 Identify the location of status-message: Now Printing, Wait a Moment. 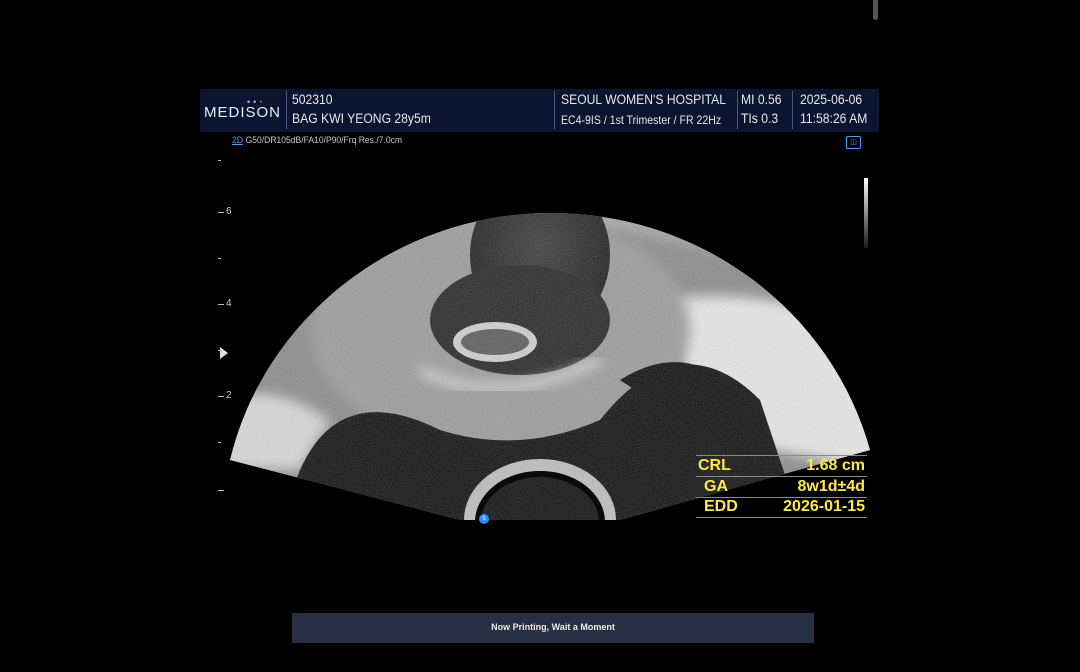
(553, 627).